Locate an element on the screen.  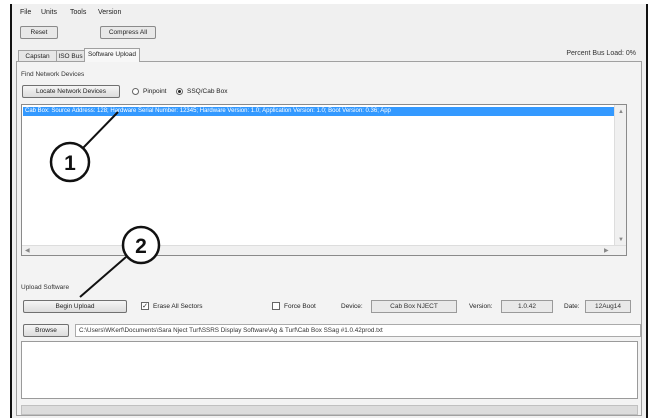
erase-all-sectors-label: Erase All Sectors is located at coordinates (178, 306).